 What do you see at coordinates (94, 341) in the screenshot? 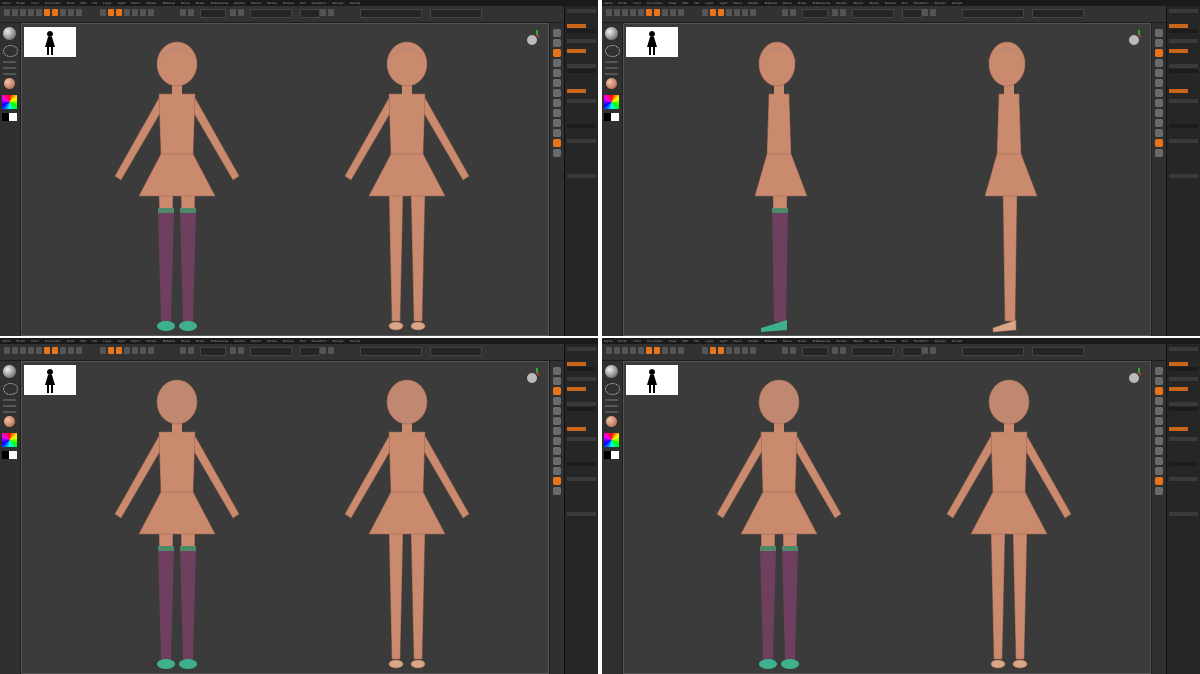
I see `menu-item: File` at bounding box center [94, 341].